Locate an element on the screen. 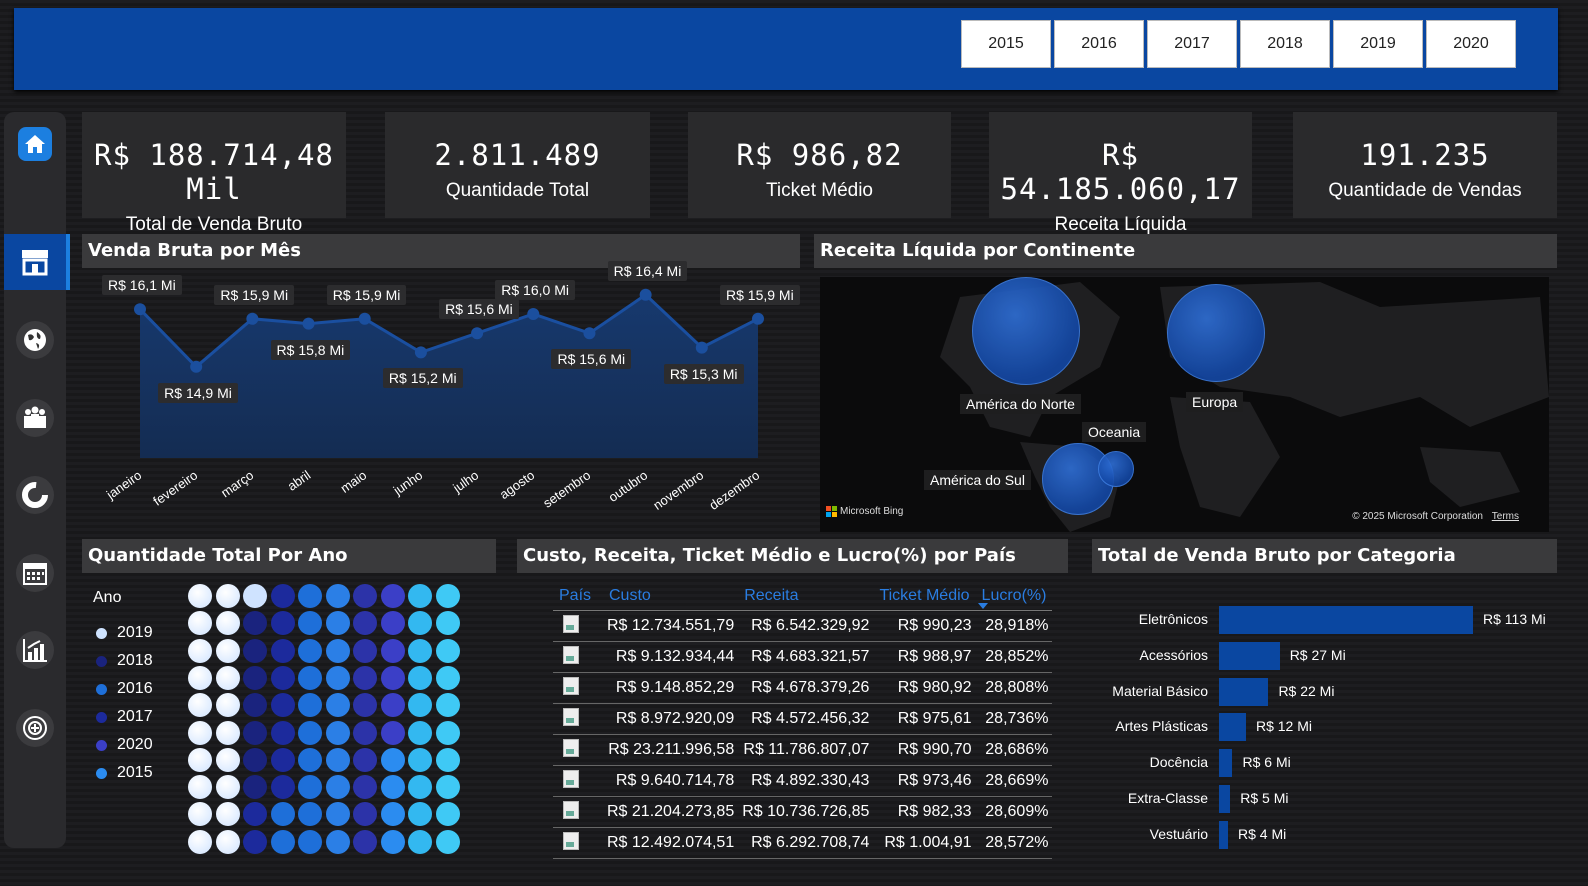 Image resolution: width=1588 pixels, height=886 pixels. point-agosto is located at coordinates (533, 314).